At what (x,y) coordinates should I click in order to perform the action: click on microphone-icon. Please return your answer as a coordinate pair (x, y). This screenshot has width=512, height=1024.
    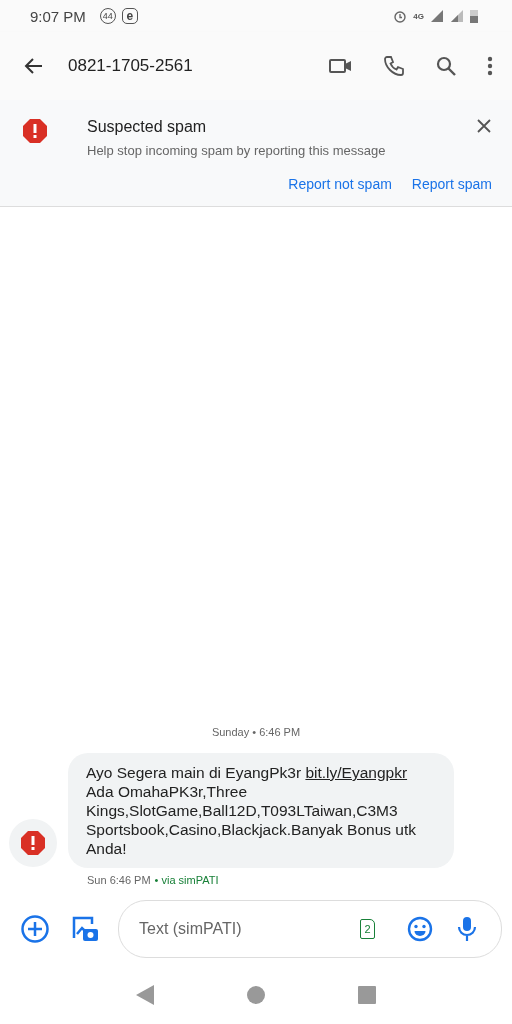
    Looking at the image, I should click on (467, 929).